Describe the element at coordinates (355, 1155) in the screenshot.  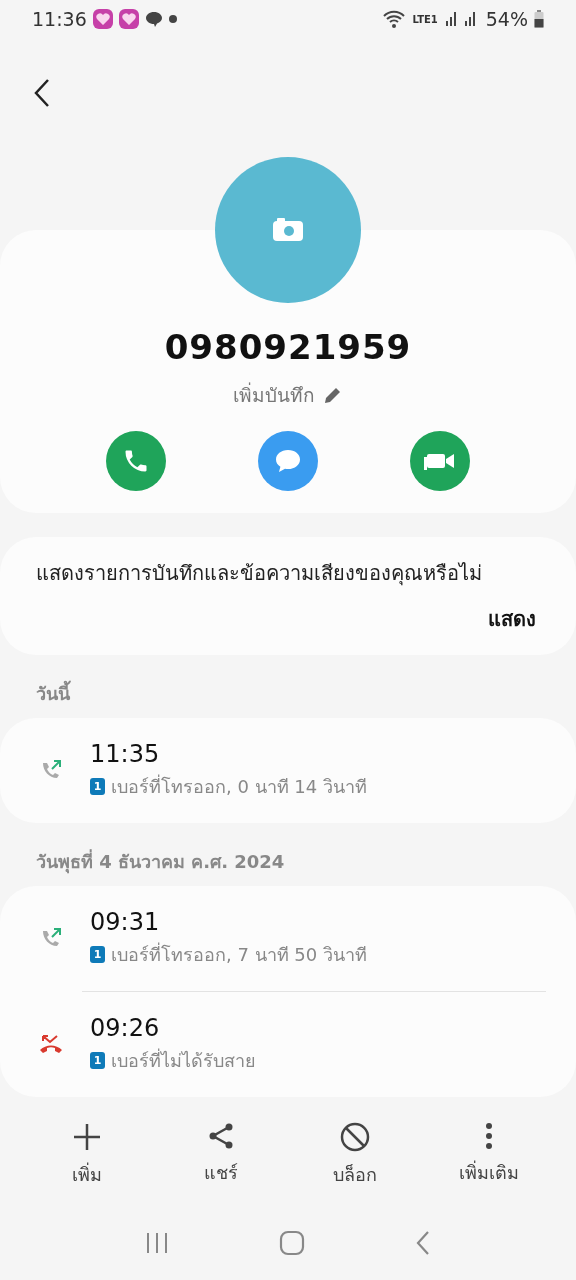
I see `toolbar-button: บล็อก` at that location.